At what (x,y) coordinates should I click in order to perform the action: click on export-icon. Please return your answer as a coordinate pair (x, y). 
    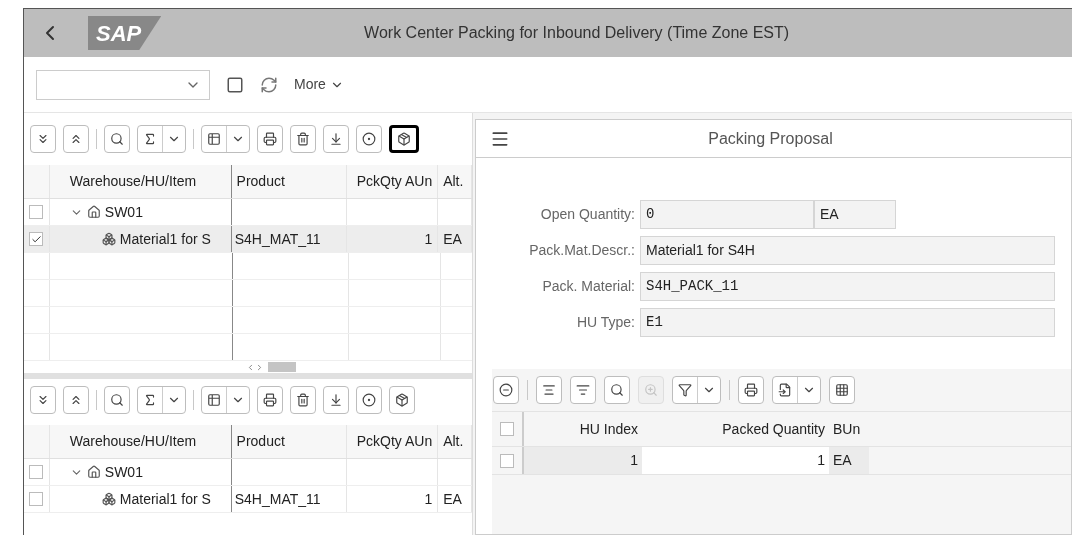
    Looking at the image, I should click on (785, 390).